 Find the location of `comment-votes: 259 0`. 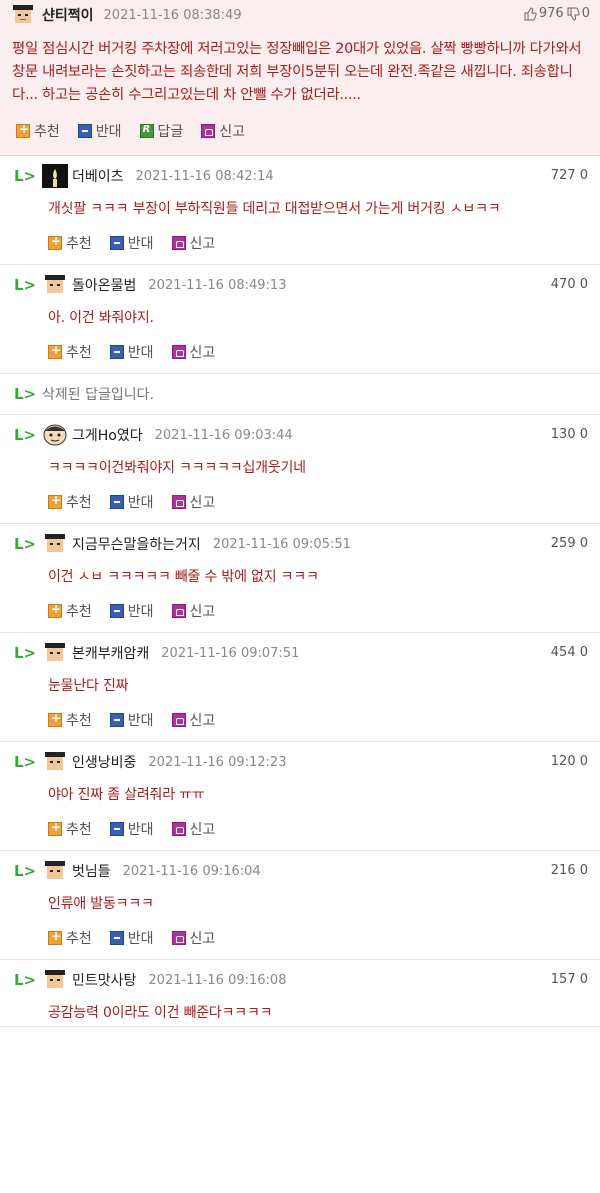

comment-votes: 259 0 is located at coordinates (569, 543).